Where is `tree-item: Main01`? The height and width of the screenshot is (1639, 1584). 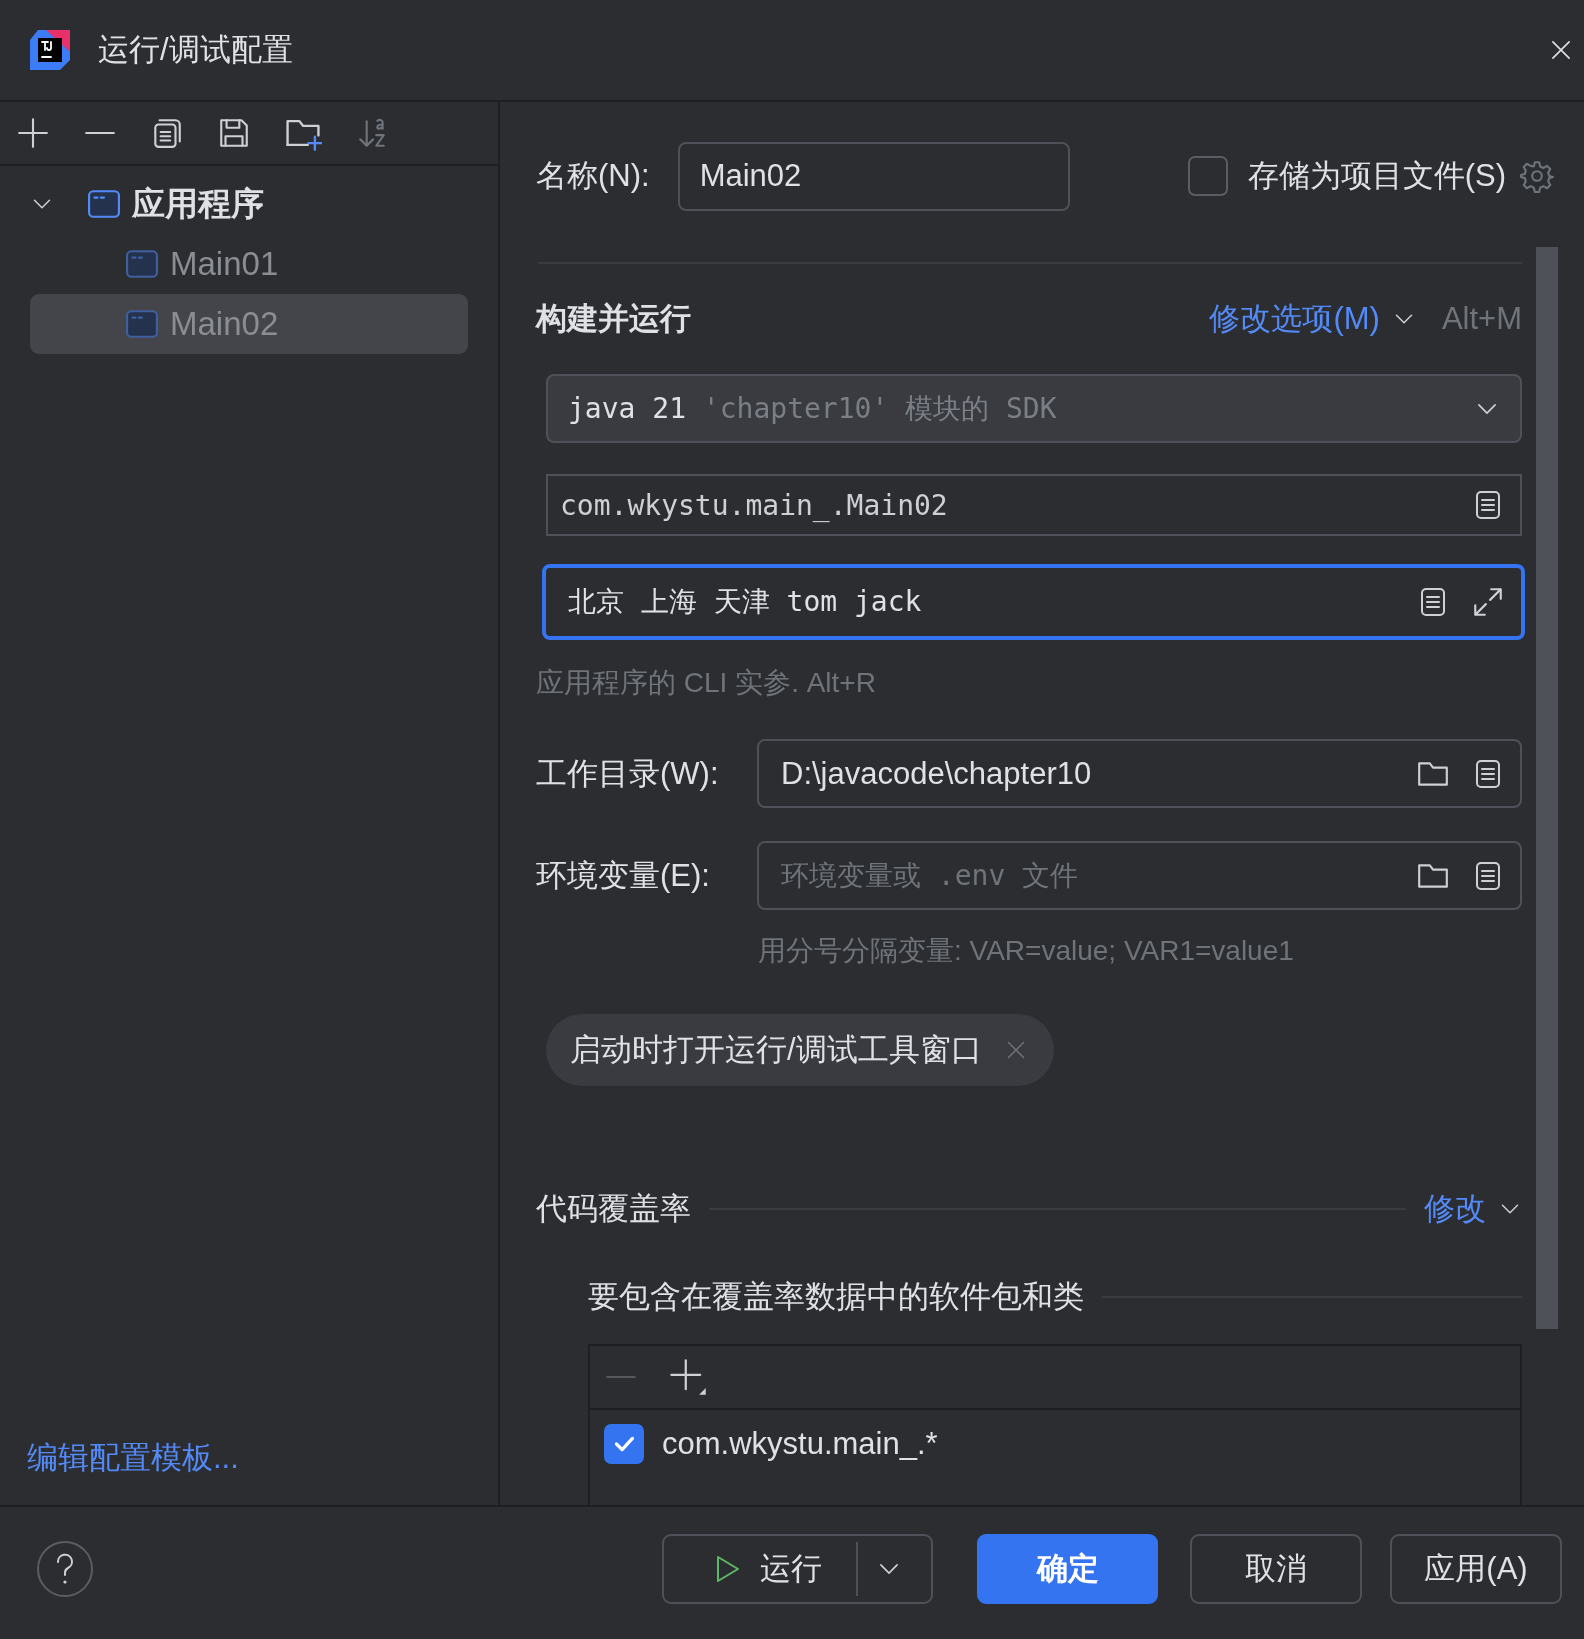 tree-item: Main01 is located at coordinates (249, 264).